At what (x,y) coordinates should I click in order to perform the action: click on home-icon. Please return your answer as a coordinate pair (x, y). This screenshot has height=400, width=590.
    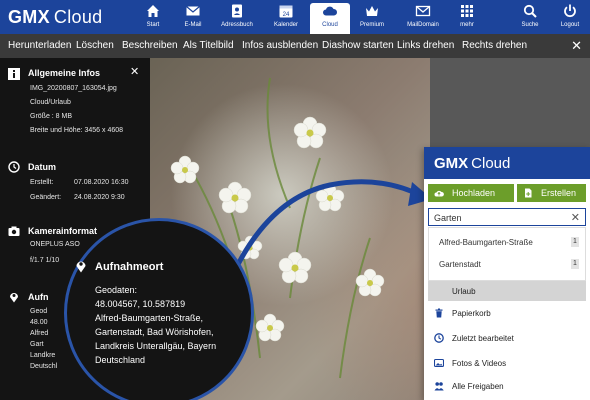
    Looking at the image, I should click on (153, 11).